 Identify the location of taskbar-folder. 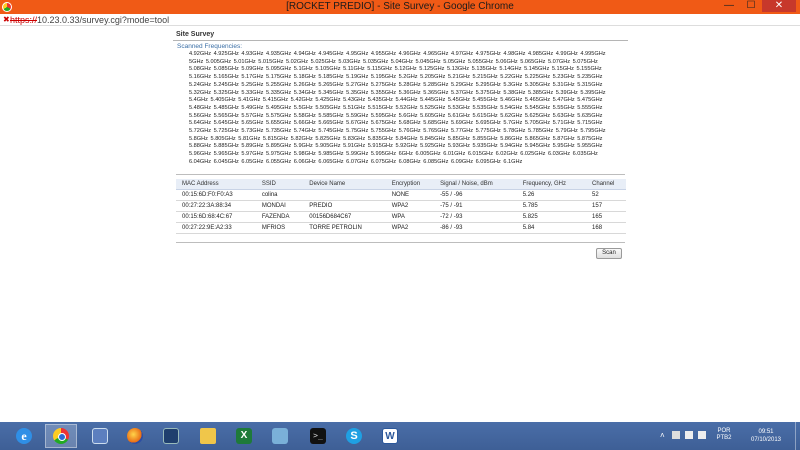
(208, 436).